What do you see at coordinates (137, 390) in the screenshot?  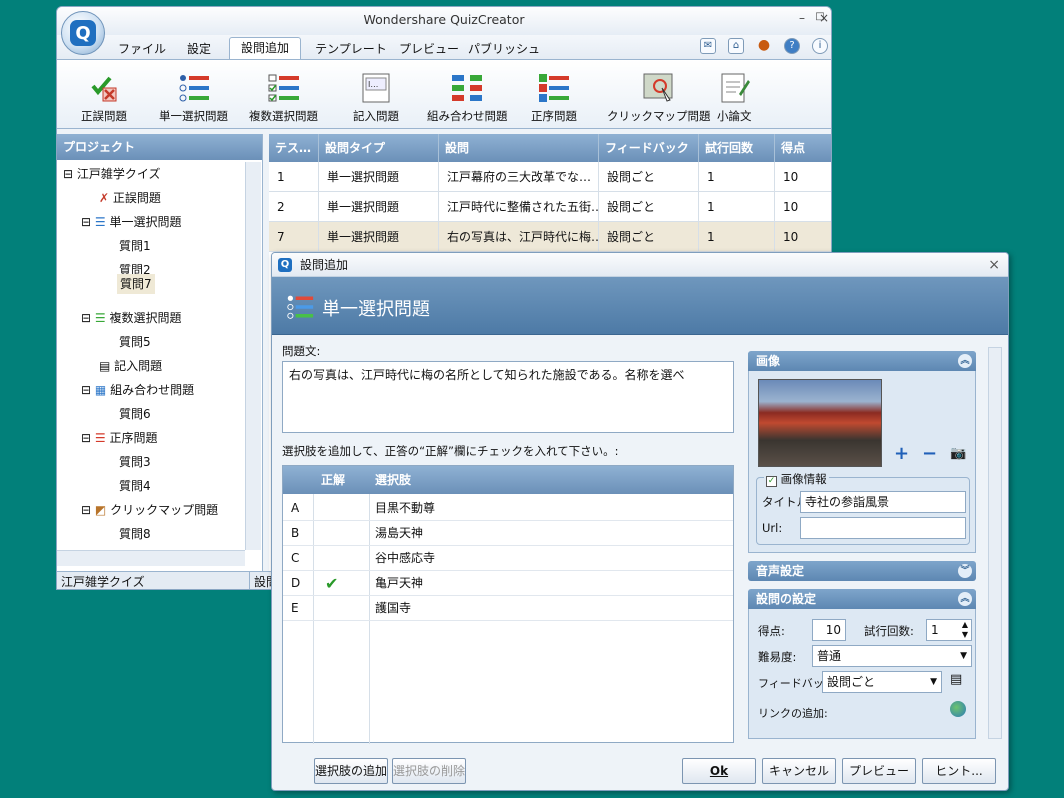 I see `tree-node: ⊟ ▦ 組み合わせ問題` at bounding box center [137, 390].